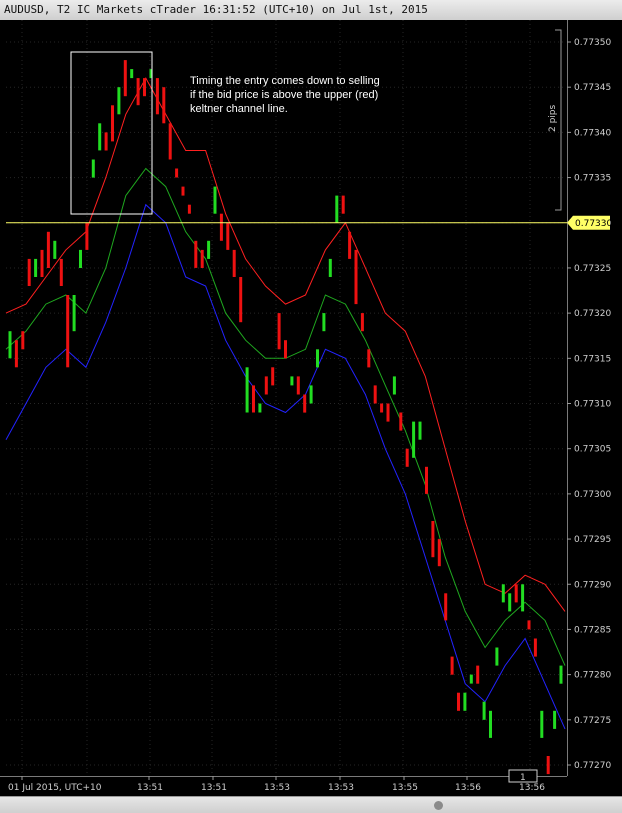 The width and height of the screenshot is (622, 813). I want to click on y-tick-label: 0.77270, so click(592, 766).